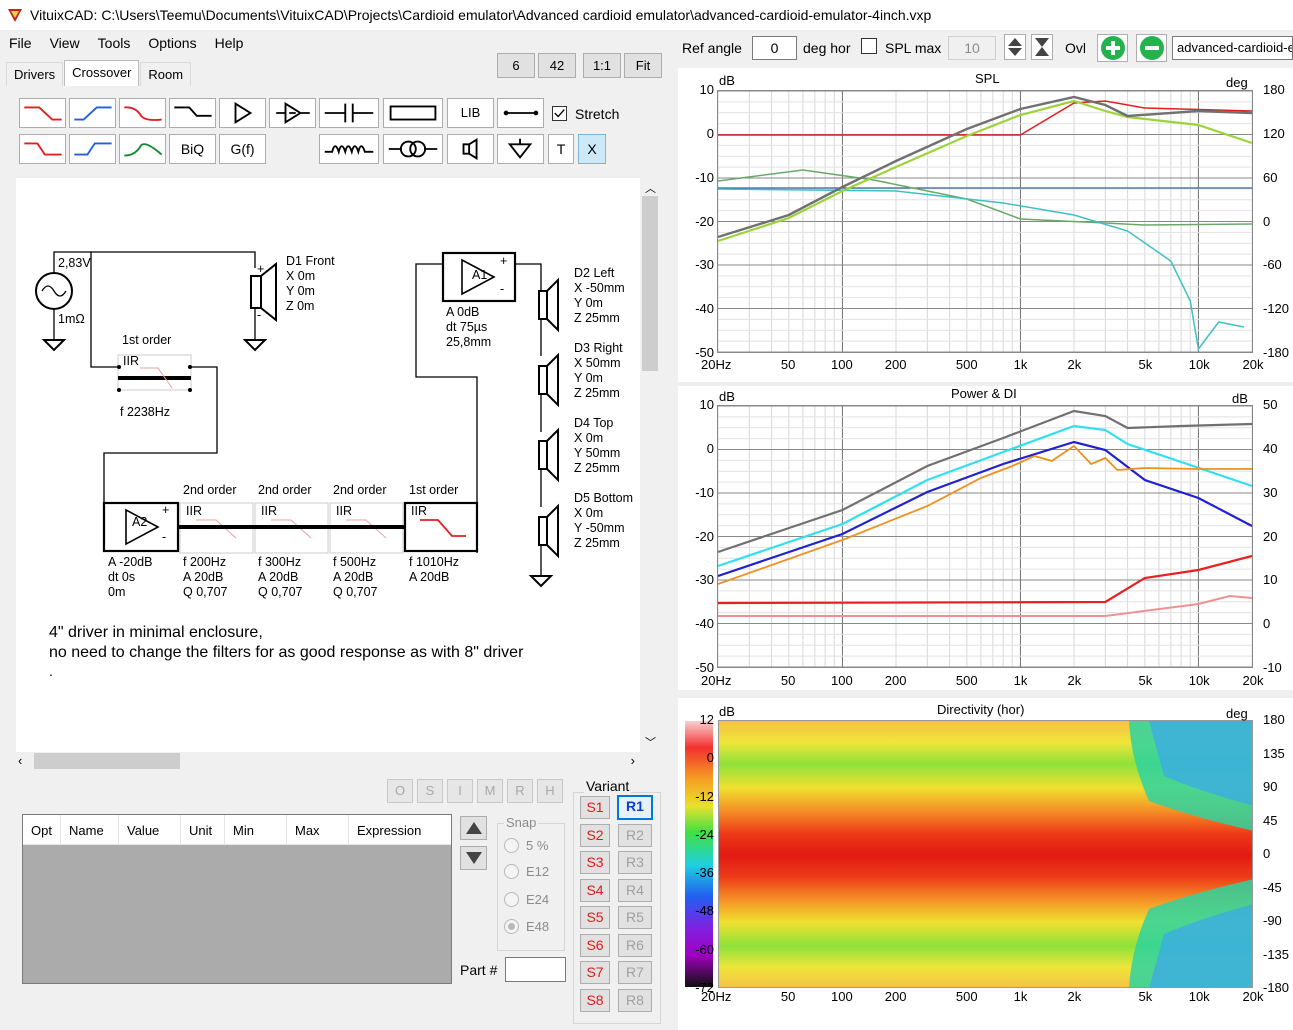 This screenshot has height=1030, width=1293. I want to click on variant-r8-button: R8, so click(635, 1000).